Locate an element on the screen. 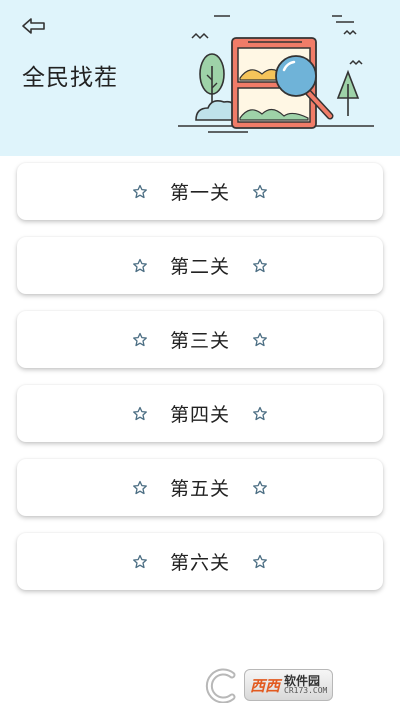 This screenshot has width=400, height=711. watermark-url: CR173.COM is located at coordinates (306, 690).